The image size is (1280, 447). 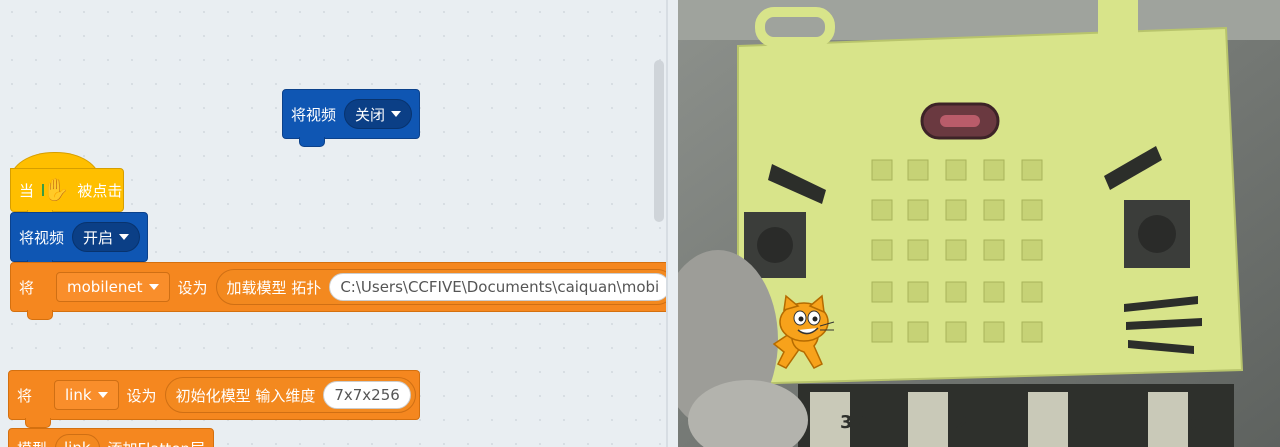 I want to click on video-on-block: 将视频 开启, so click(x=79, y=241).